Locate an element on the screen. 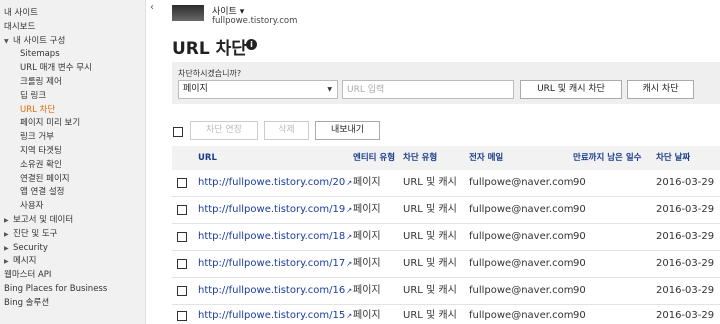  sidebar-item-사용자: 사용자 is located at coordinates (31, 206).